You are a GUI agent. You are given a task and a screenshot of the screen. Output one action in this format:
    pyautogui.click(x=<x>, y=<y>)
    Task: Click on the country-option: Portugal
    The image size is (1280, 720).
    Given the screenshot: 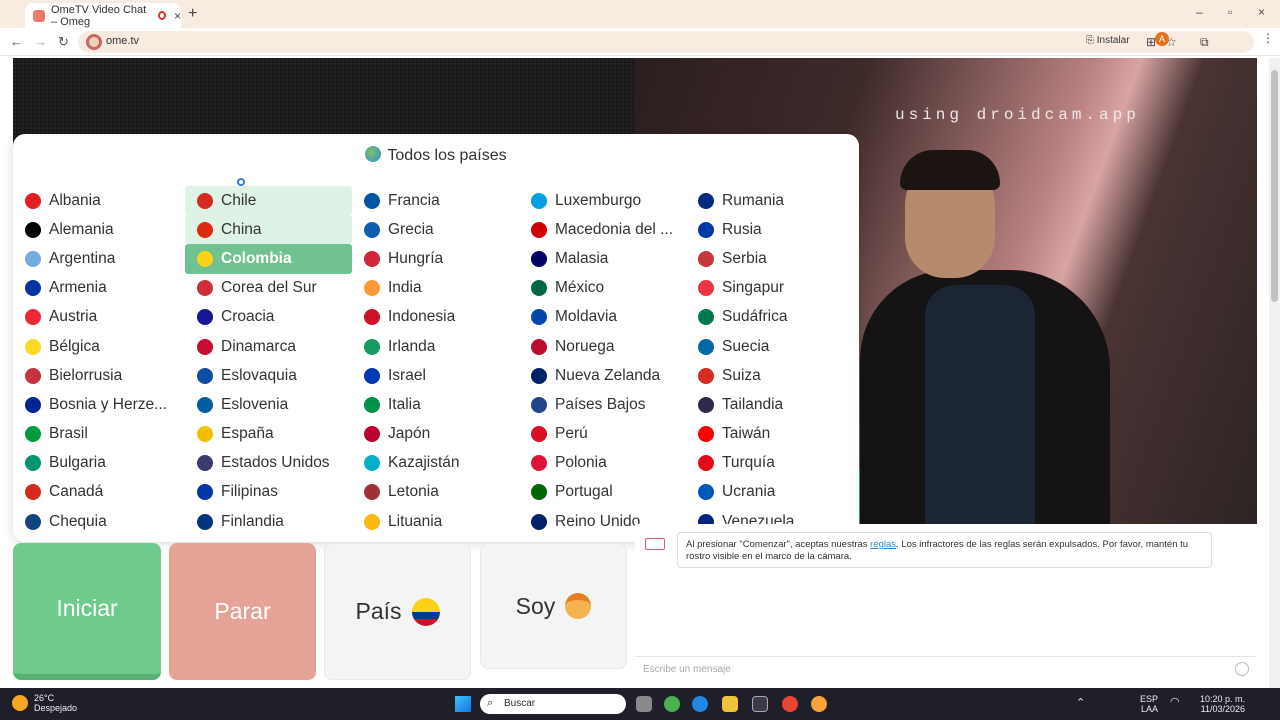 What is the action you would take?
    pyautogui.click(x=602, y=492)
    